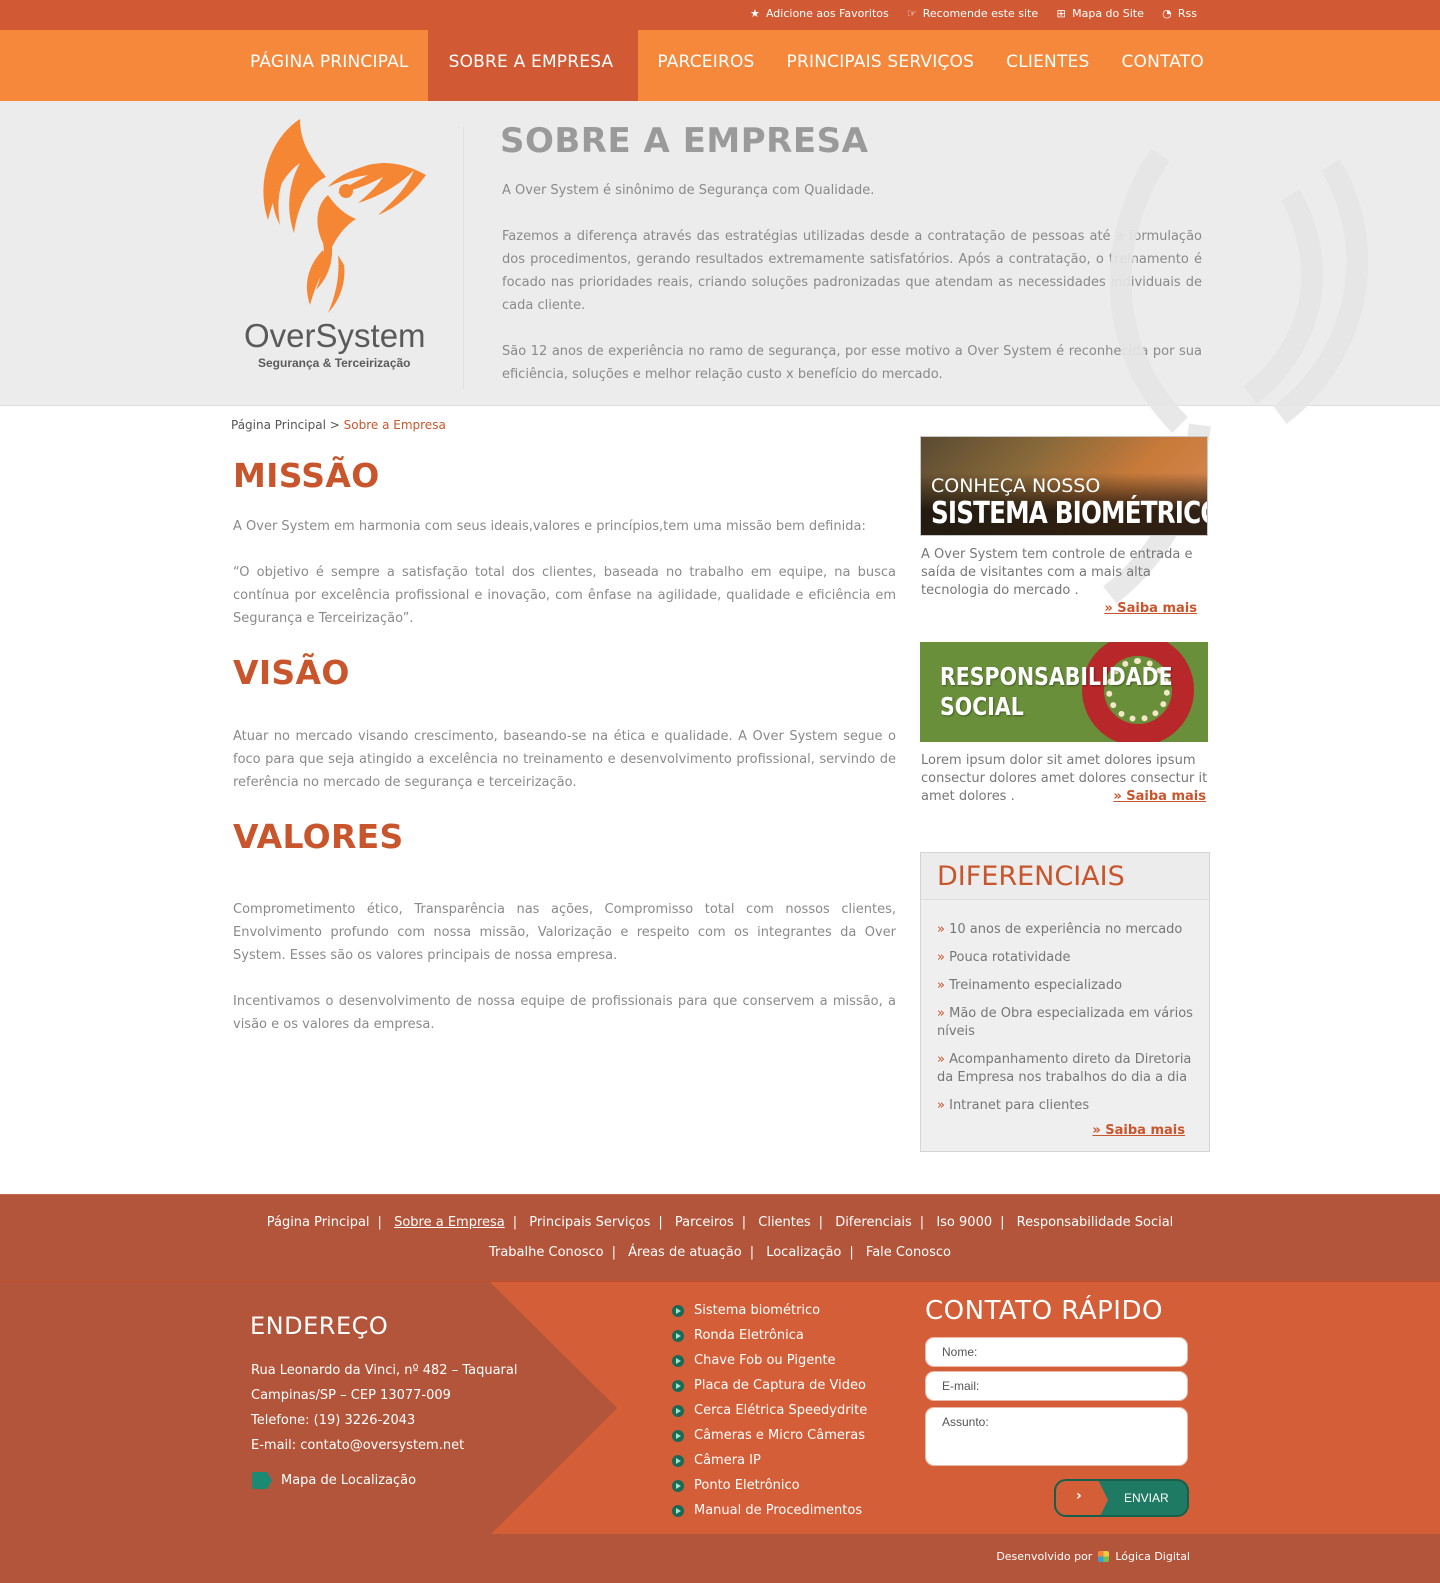  I want to click on address-line: Rua Leonardo da Vinci, nº 482 – Taquaral, so click(384, 1370).